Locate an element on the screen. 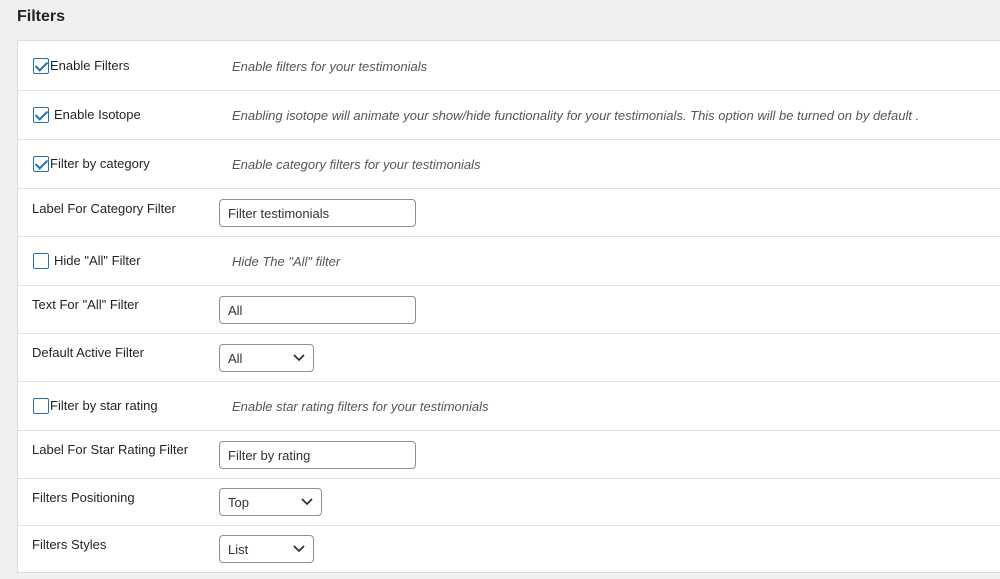 This screenshot has width=1000, height=579. all-filter-text-label: Text For "All" Filter is located at coordinates (85, 304).